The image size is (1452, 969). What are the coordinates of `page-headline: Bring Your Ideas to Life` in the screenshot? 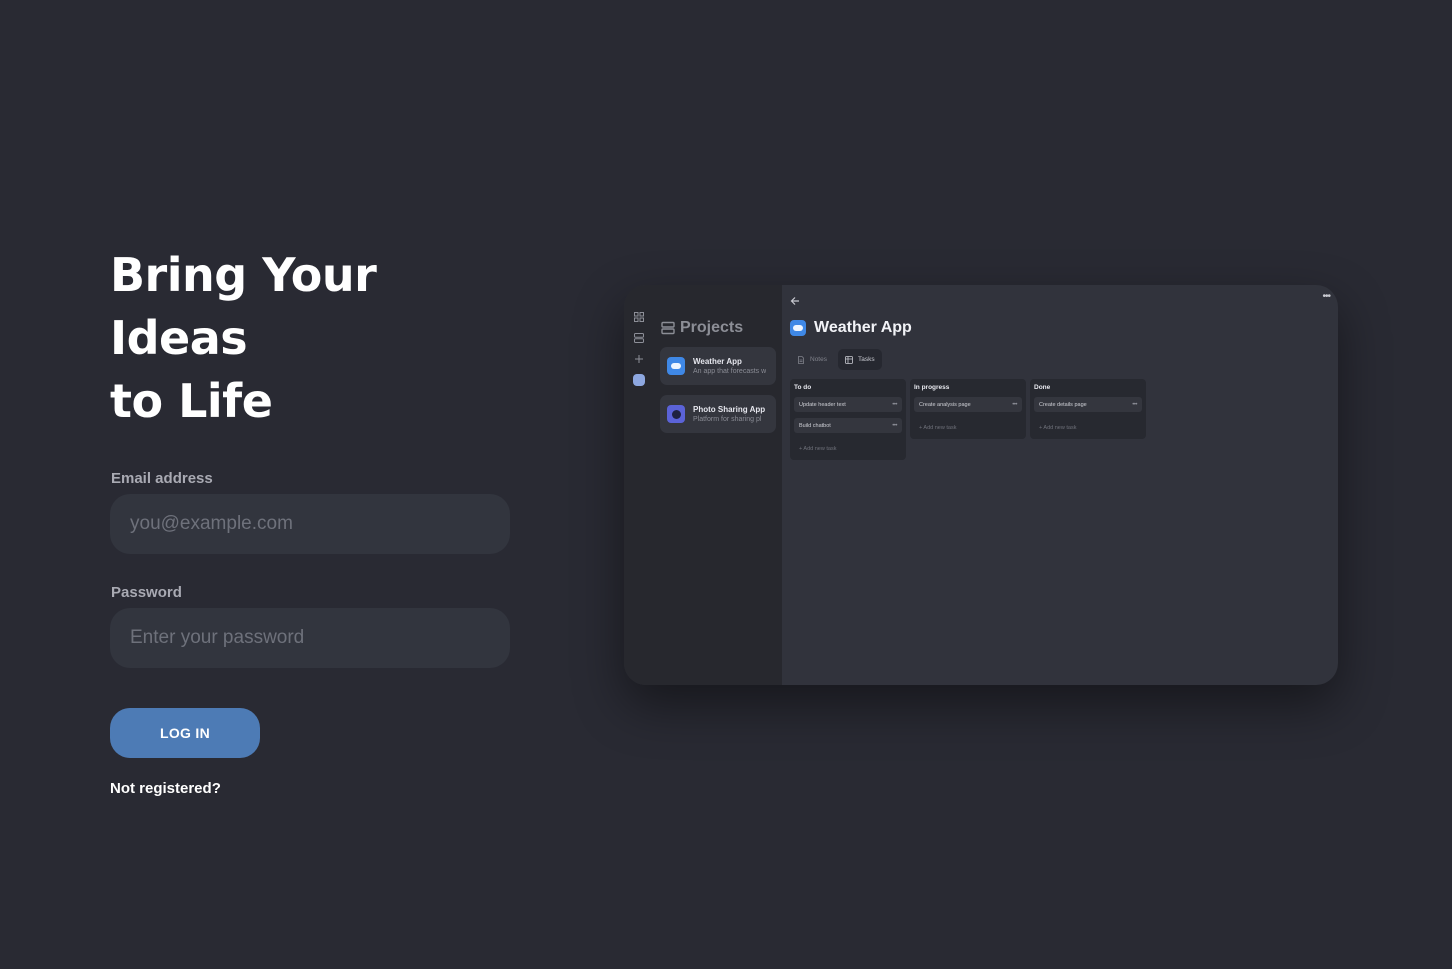 It's located at (310, 338).